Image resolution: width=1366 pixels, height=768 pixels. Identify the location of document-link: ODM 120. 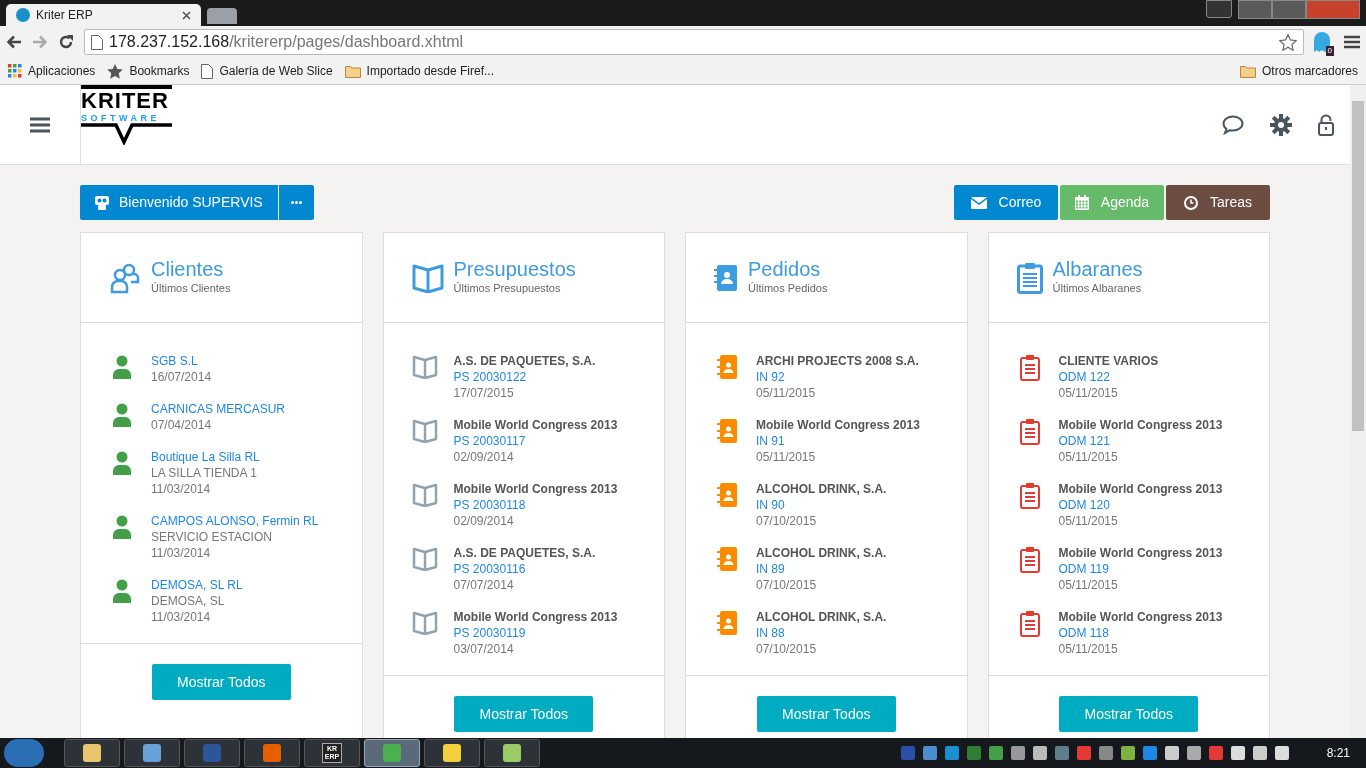
(1140, 505).